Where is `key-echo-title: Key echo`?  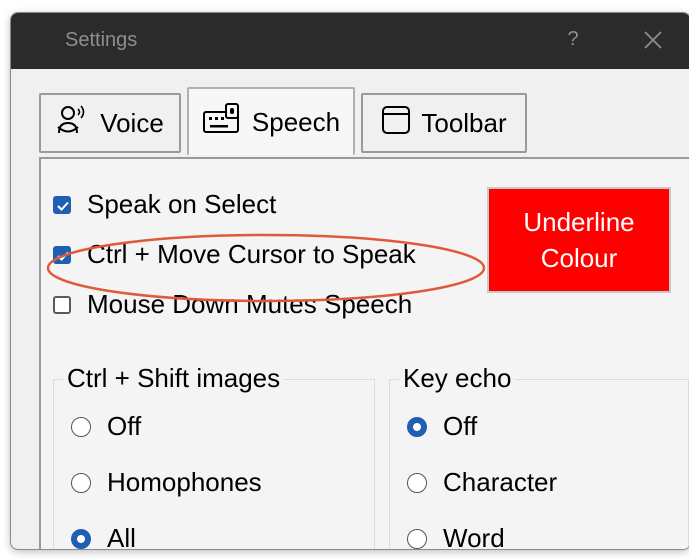 key-echo-title: Key echo is located at coordinates (457, 378).